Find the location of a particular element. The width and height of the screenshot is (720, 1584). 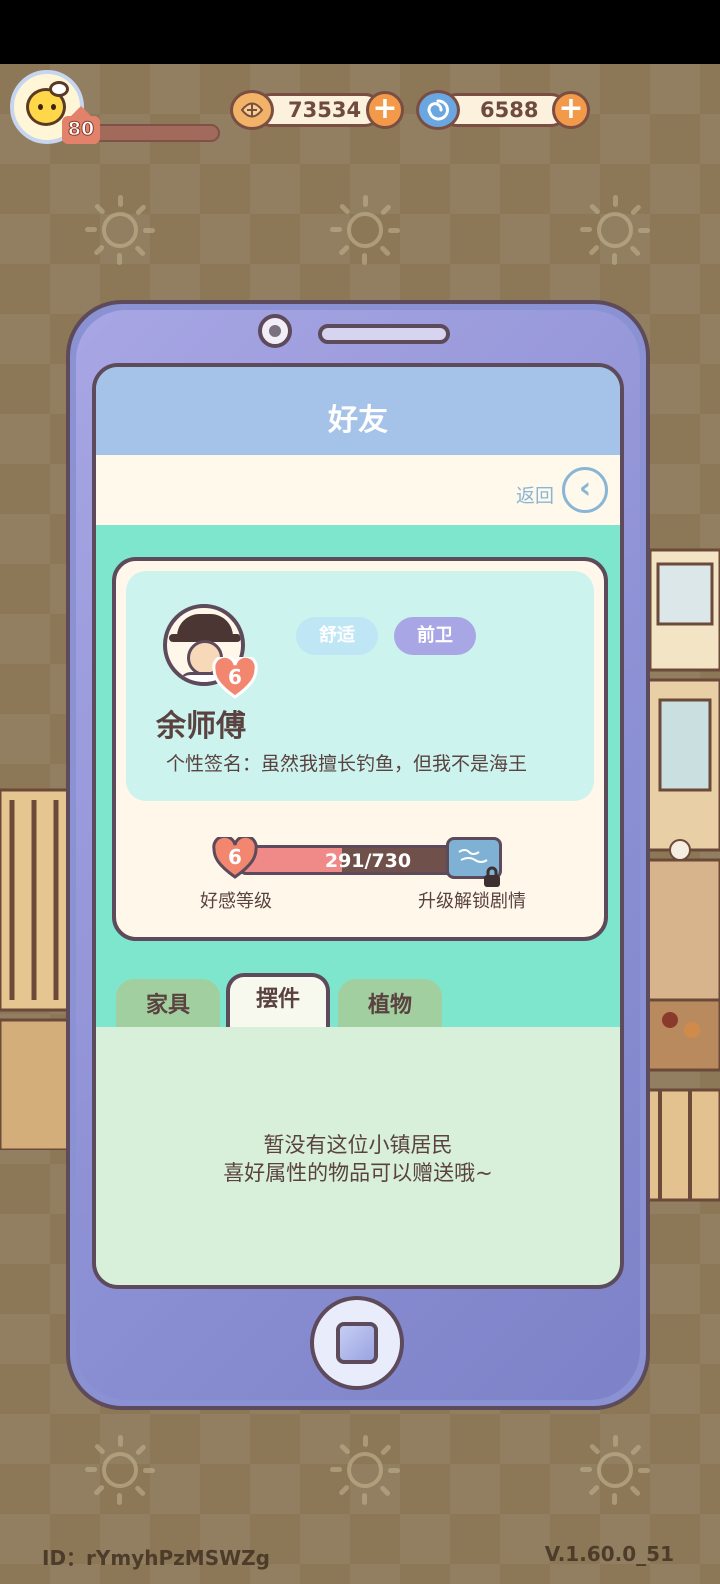

tag-avant-garde: 前卫 is located at coordinates (435, 636).